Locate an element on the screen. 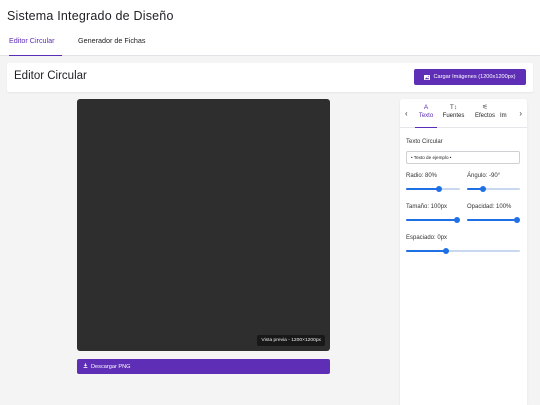 Image resolution: width=540 pixels, height=405 pixels. panel-tab-efectos: ⚟ Efectos is located at coordinates (485, 115).